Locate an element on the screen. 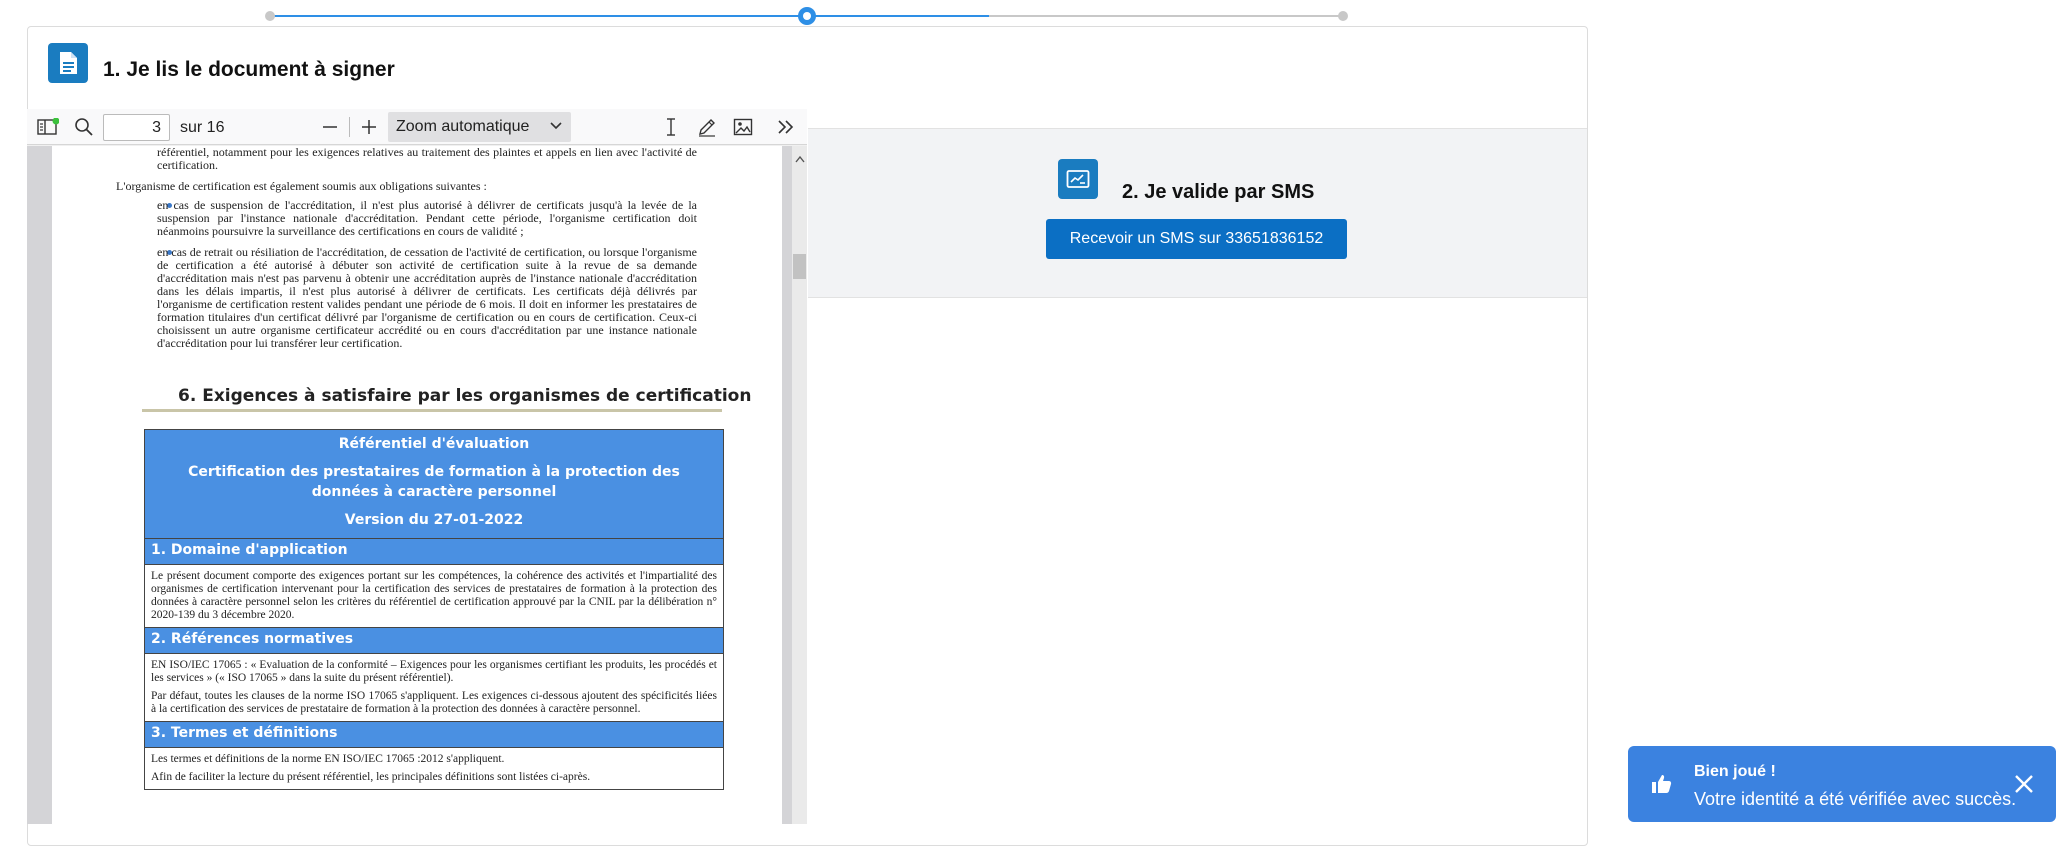  section-rule is located at coordinates (432, 410).